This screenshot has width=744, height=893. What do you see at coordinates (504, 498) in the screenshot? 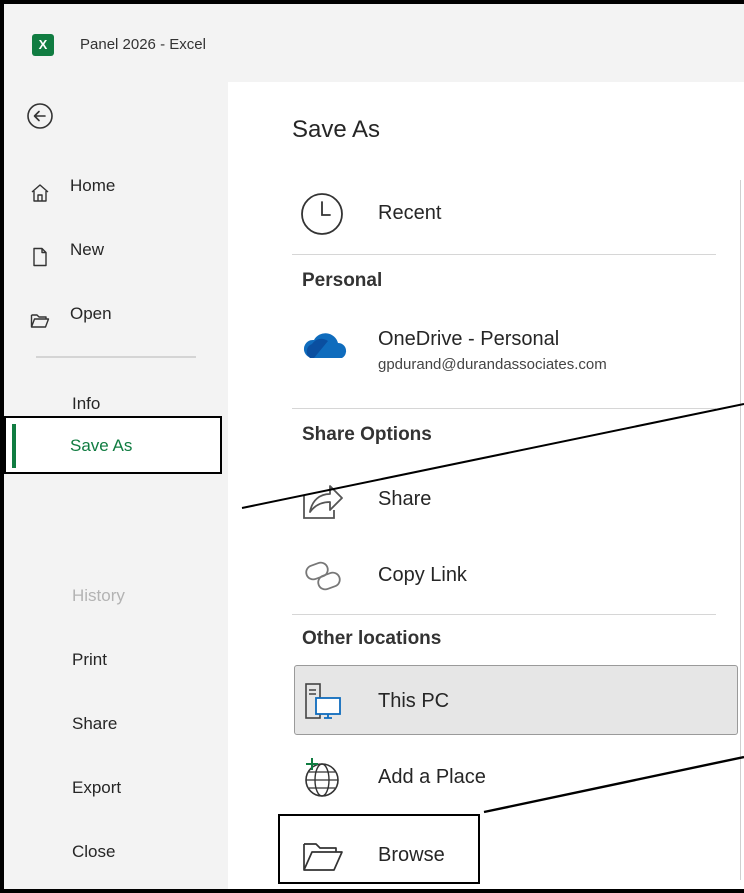
I see `share-option: Share` at bounding box center [504, 498].